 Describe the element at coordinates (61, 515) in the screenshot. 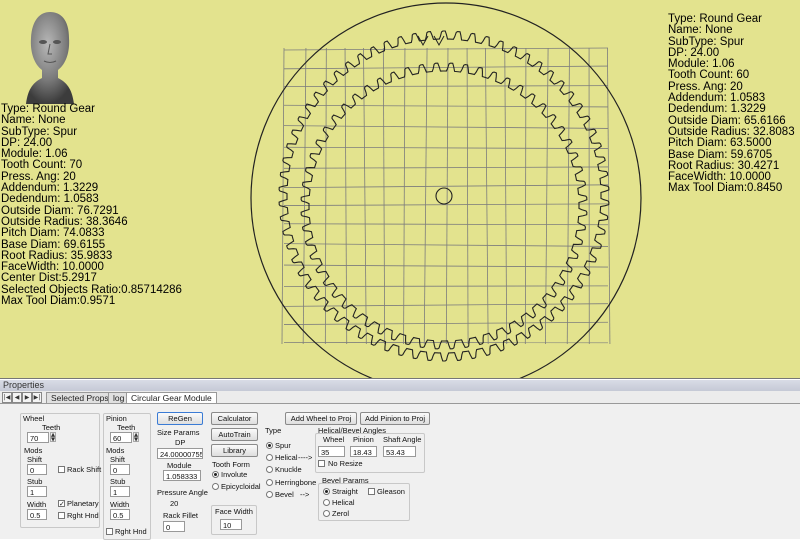

I see `wheel-rght-hnd-checkbox` at that location.